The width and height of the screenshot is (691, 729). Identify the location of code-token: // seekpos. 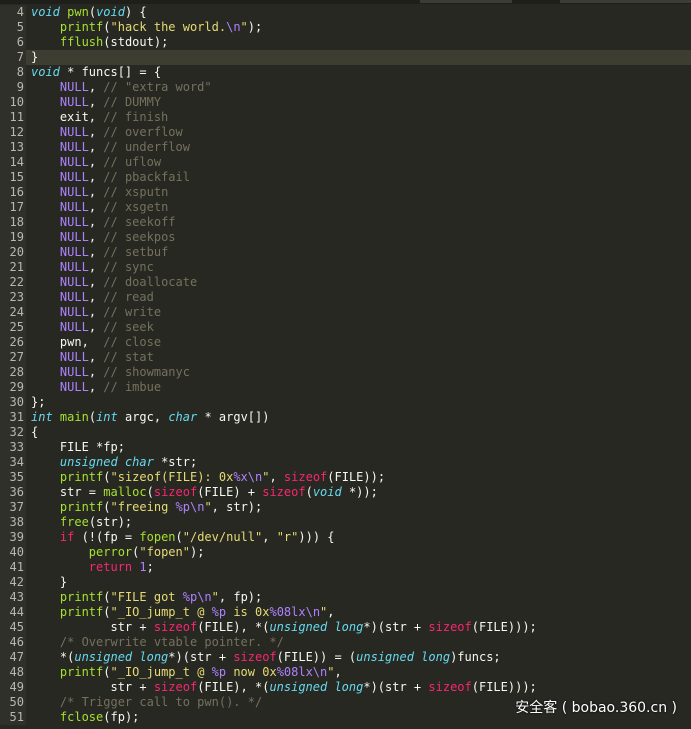
(139, 237).